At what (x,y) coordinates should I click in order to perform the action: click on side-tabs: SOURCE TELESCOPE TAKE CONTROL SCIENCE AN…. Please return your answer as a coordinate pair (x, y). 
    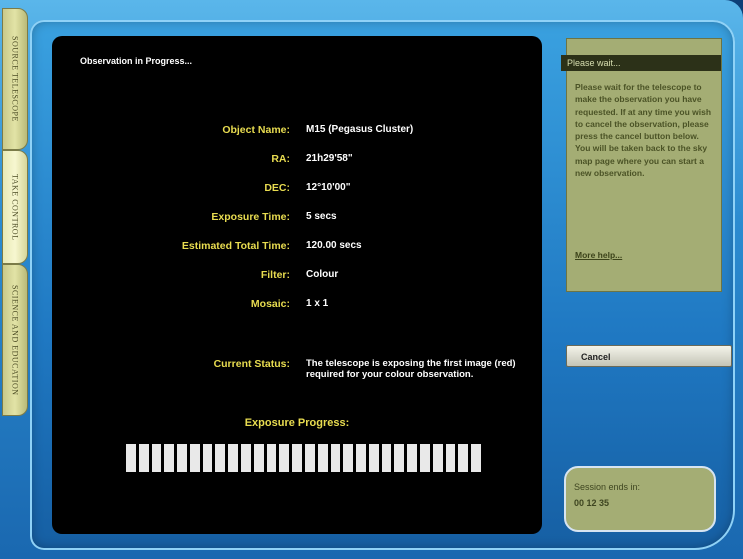
    Looking at the image, I should click on (15, 279).